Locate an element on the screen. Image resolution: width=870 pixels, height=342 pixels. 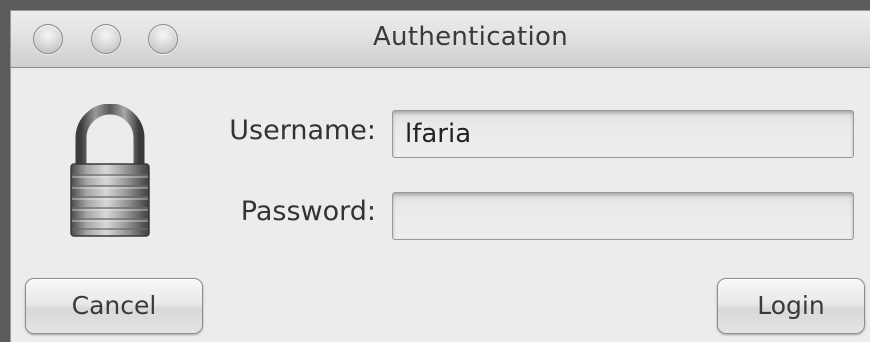
username-label: Username: is located at coordinates (302, 130).